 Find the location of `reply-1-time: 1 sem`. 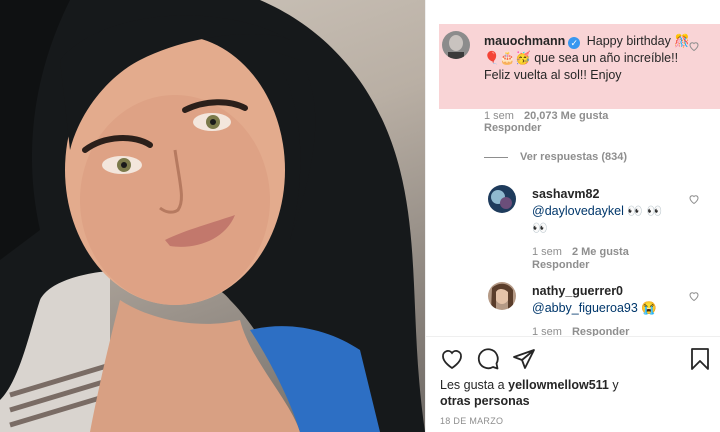

reply-1-time: 1 sem is located at coordinates (547, 252).